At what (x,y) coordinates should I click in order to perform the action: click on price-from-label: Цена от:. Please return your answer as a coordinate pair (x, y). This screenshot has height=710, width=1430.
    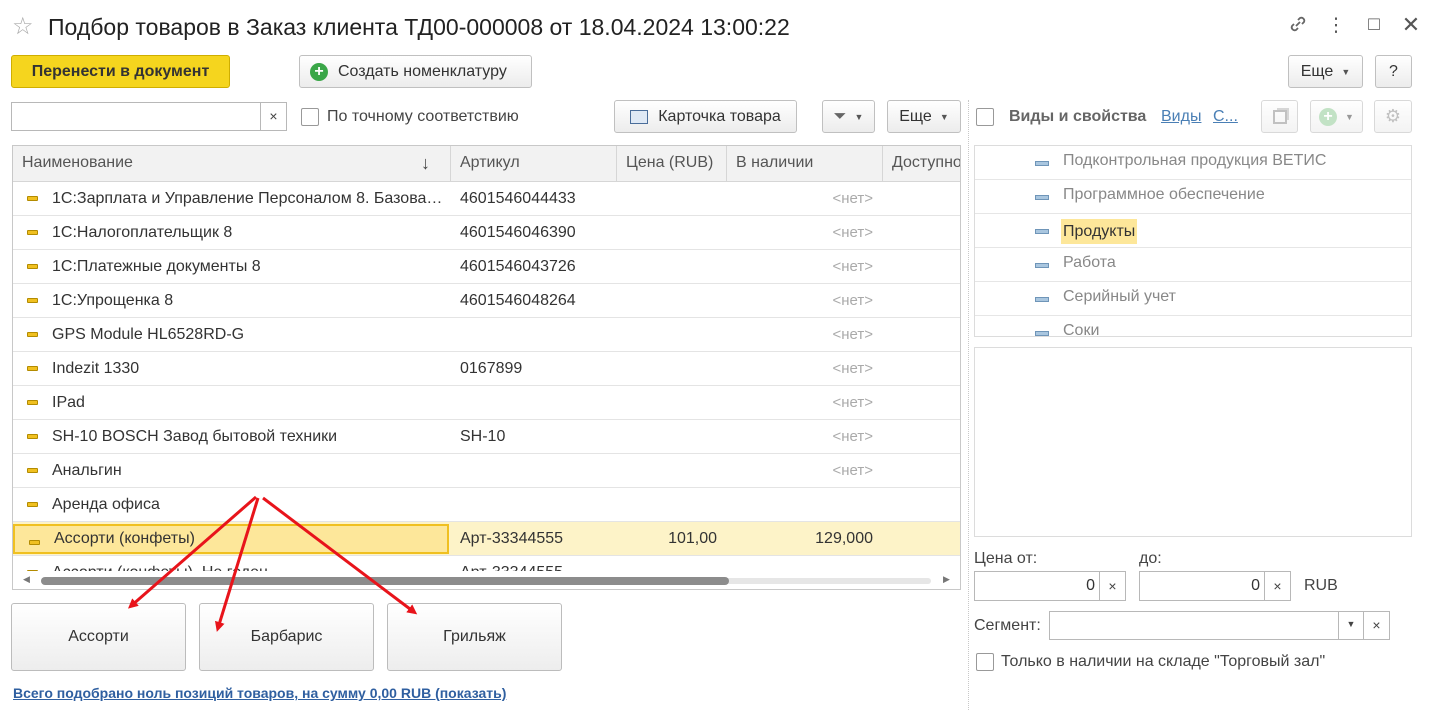
    Looking at the image, I should click on (1006, 558).